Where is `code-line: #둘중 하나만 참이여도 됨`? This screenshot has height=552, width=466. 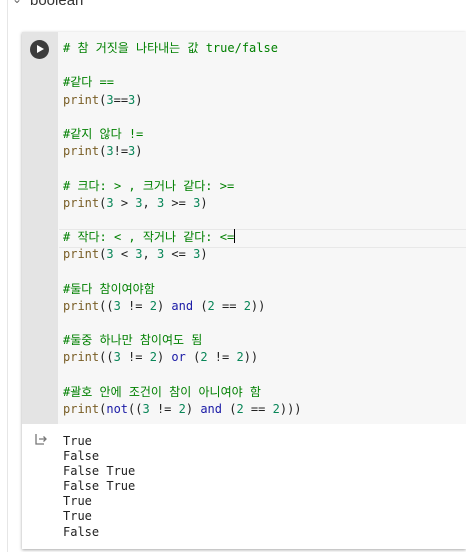
code-line: #둘중 하나만 참이여도 됨 is located at coordinates (182, 340).